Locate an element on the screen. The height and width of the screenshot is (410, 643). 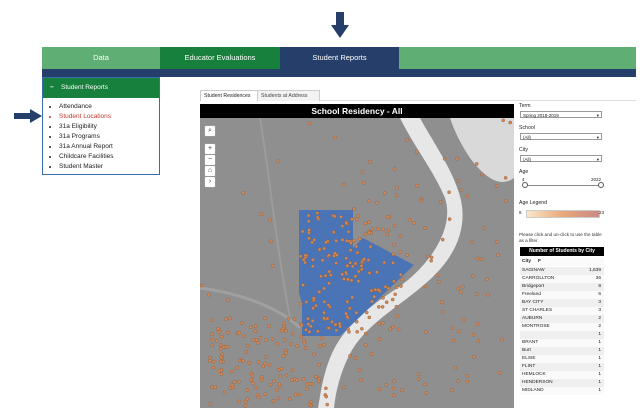
menu-item-31a-programs: 31a Programs is located at coordinates (109, 137).